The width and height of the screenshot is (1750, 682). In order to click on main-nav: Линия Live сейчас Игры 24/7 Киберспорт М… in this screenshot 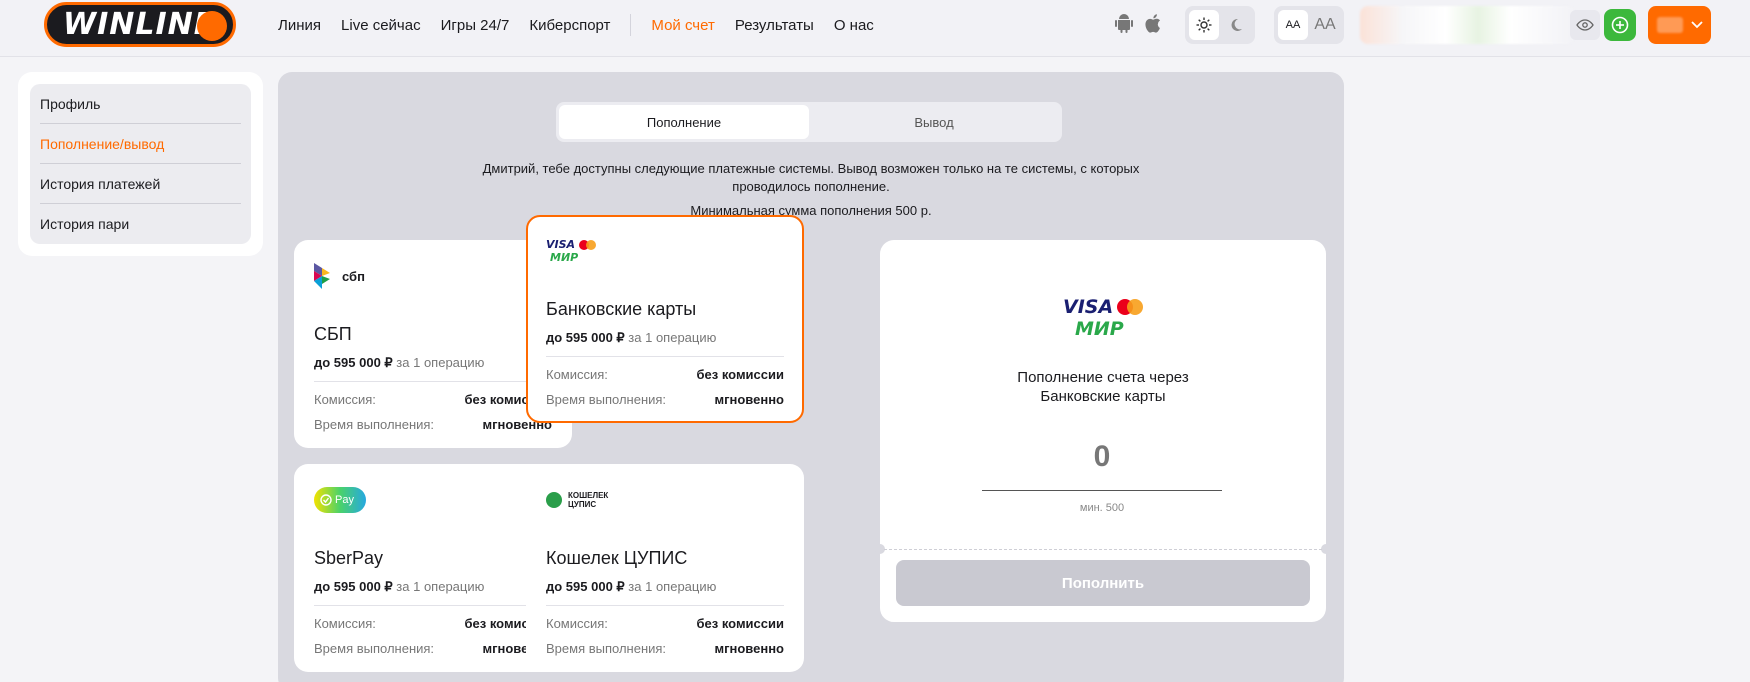, I will do `click(576, 25)`.